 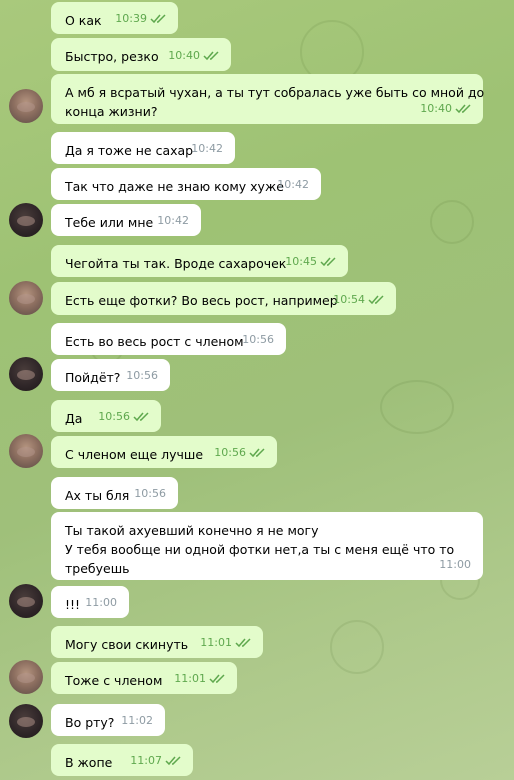 I want to click on message-text: Во рту?, so click(x=90, y=722).